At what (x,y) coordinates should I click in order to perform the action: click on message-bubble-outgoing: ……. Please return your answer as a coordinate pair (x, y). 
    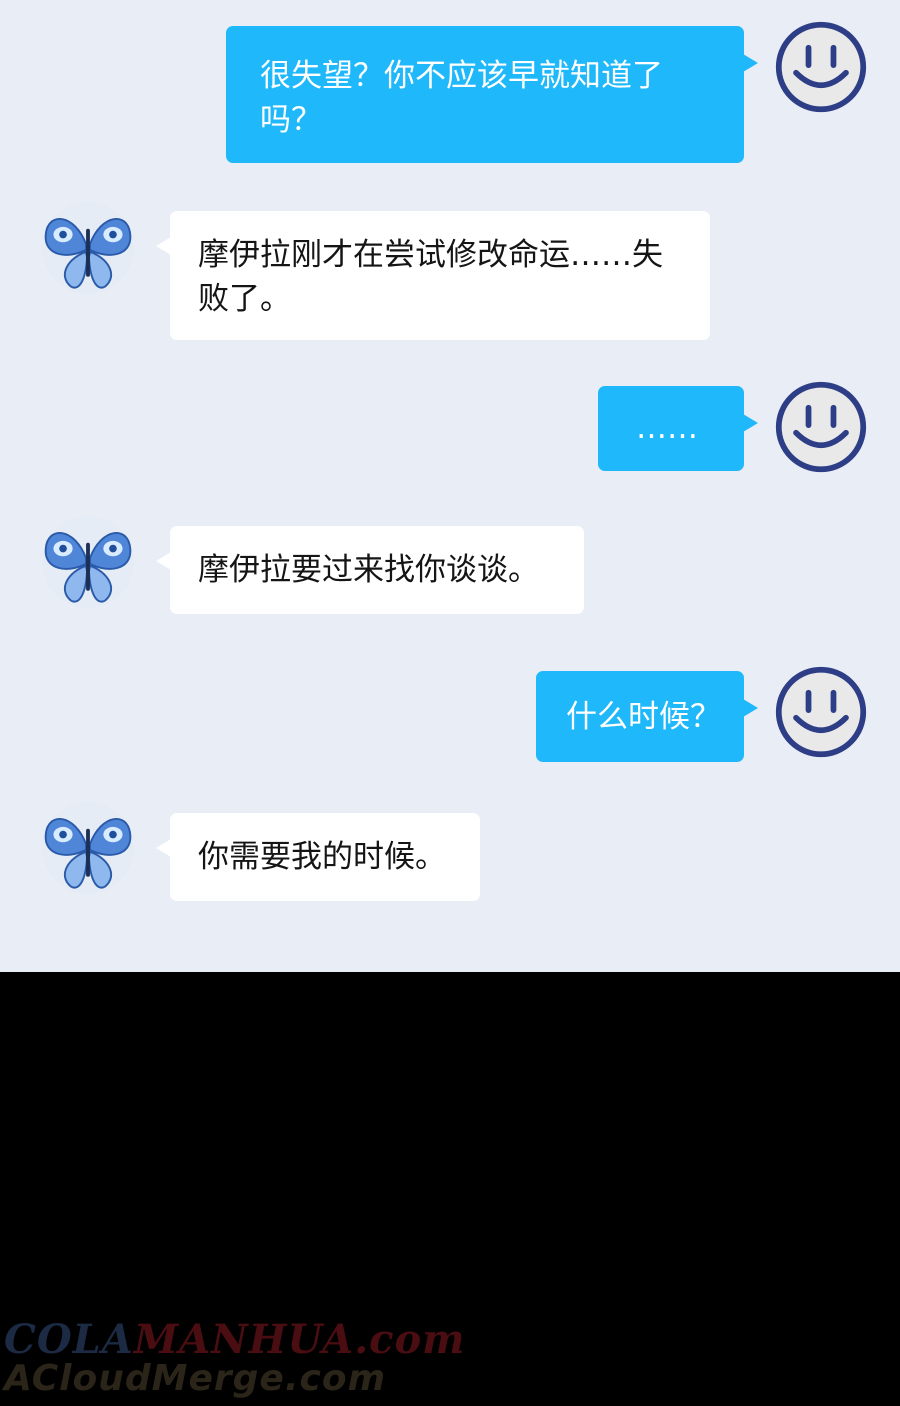
    Looking at the image, I should click on (678, 428).